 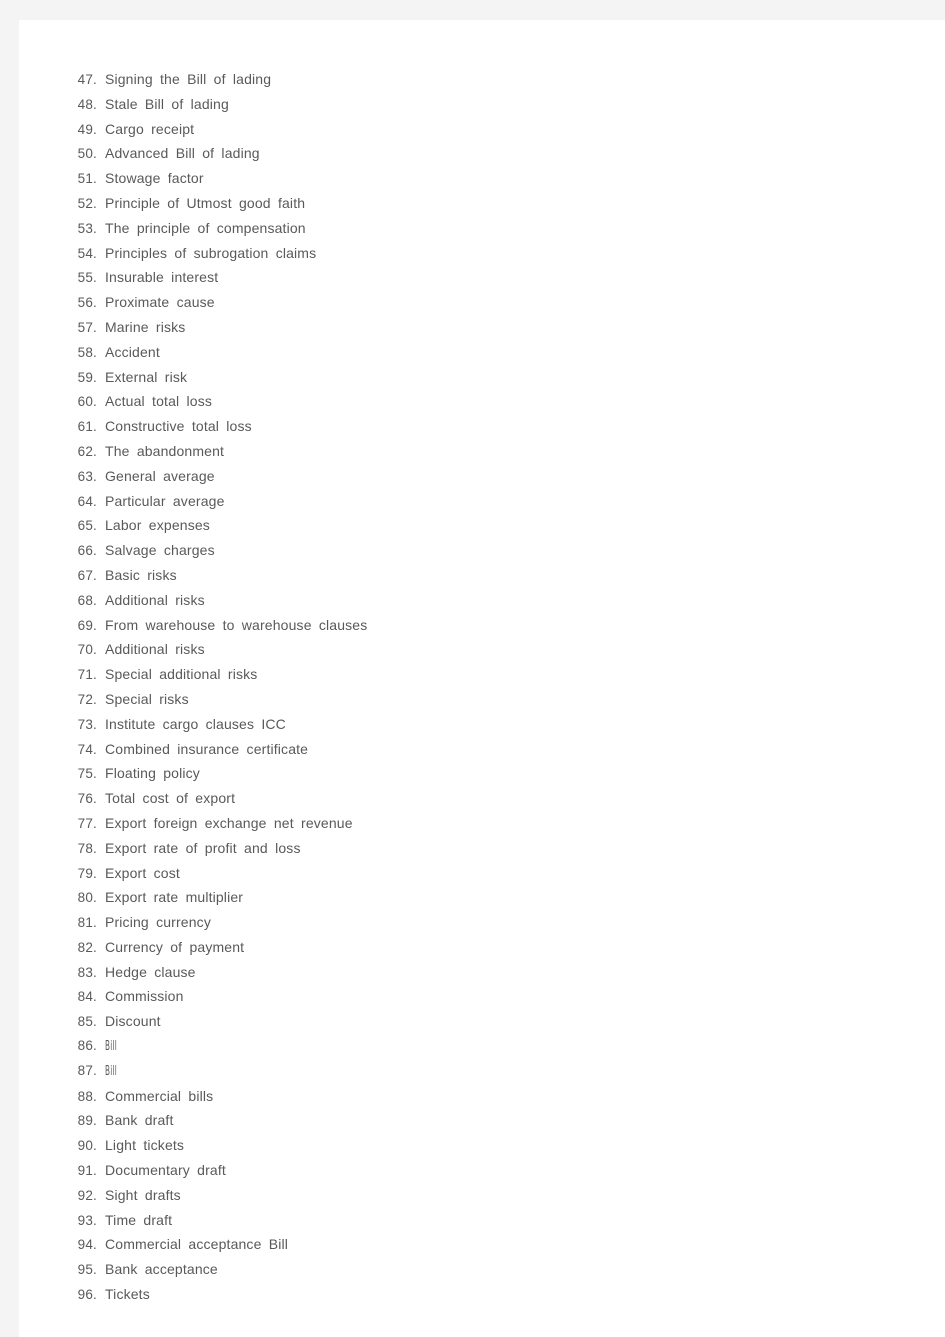 I want to click on list-item-label: Bank acceptance, so click(x=161, y=1269).